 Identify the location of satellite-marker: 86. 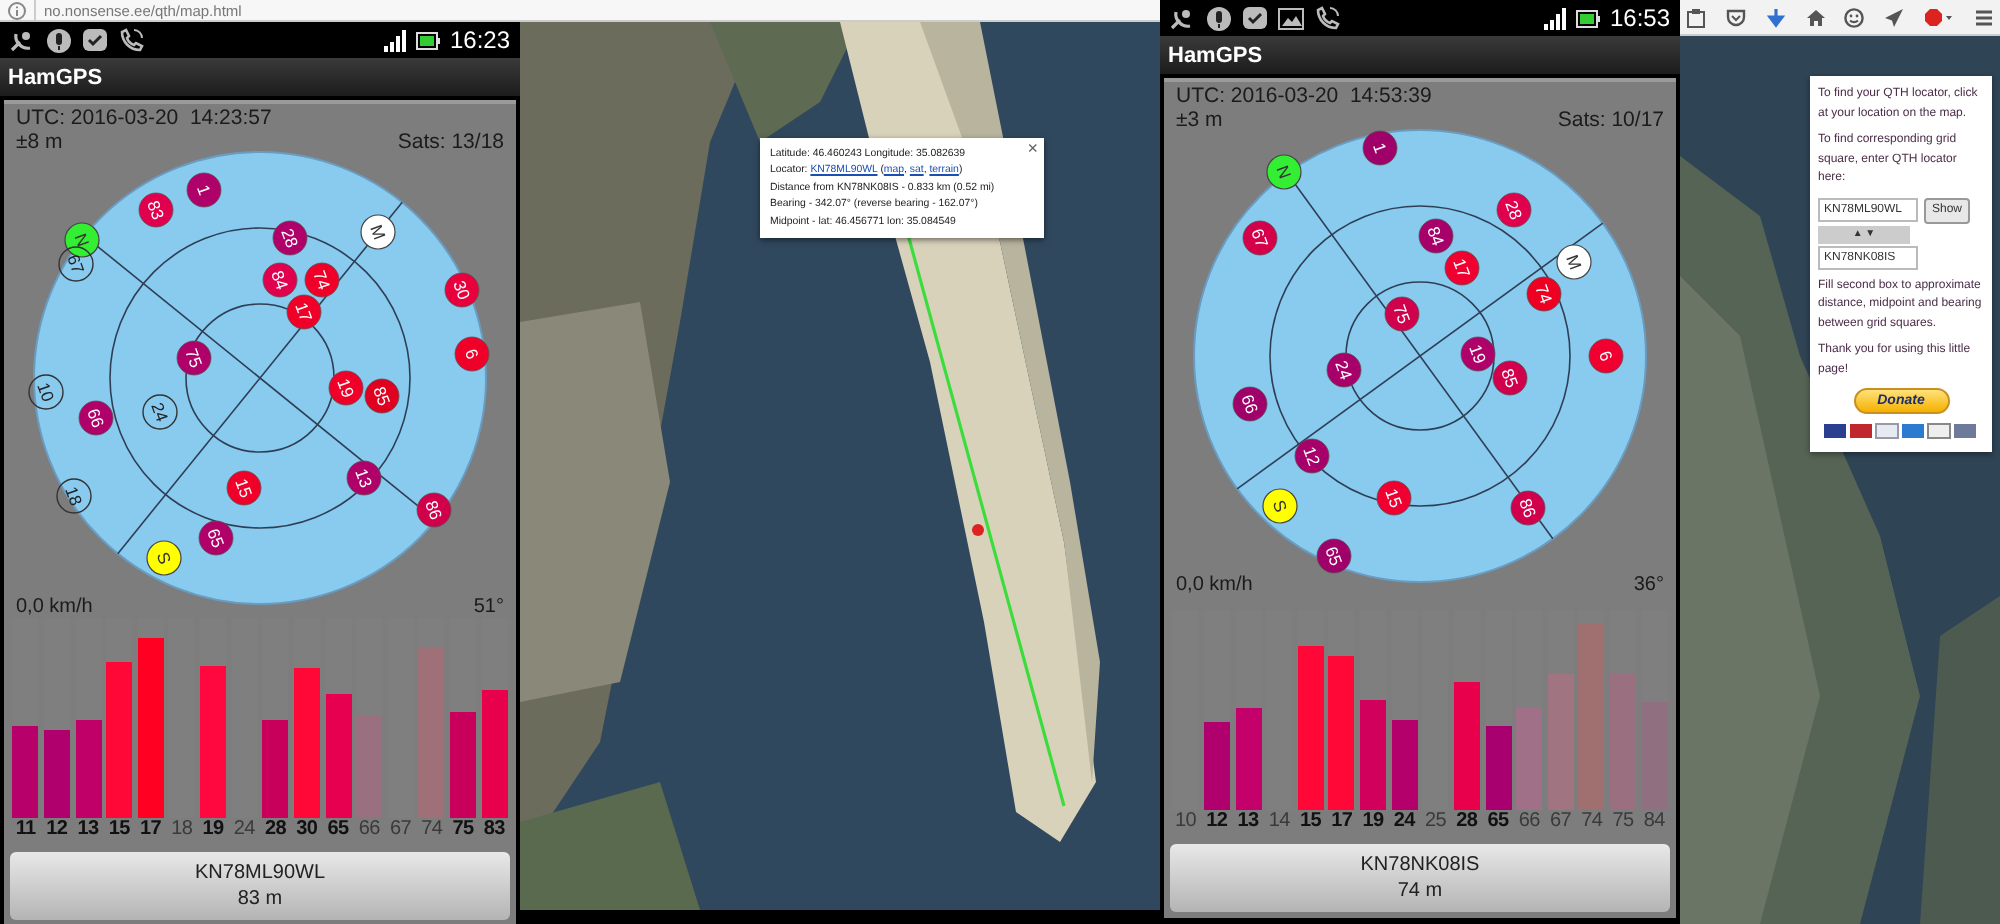
(434, 510).